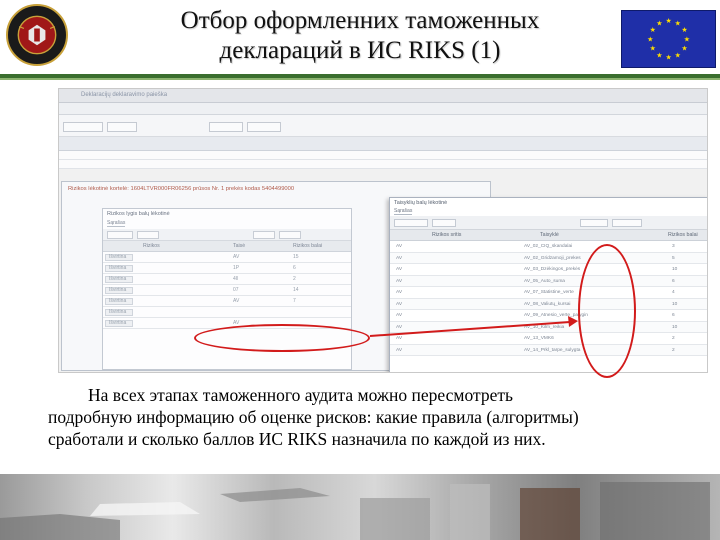  Describe the element at coordinates (227, 246) in the screenshot. I see `risk-table-header: Rizikos Taisė Rizikos balai` at that location.